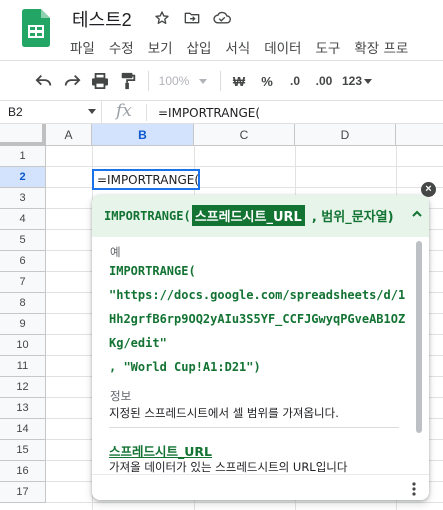  What do you see at coordinates (23, 198) in the screenshot?
I see `row-header-3: 3` at bounding box center [23, 198].